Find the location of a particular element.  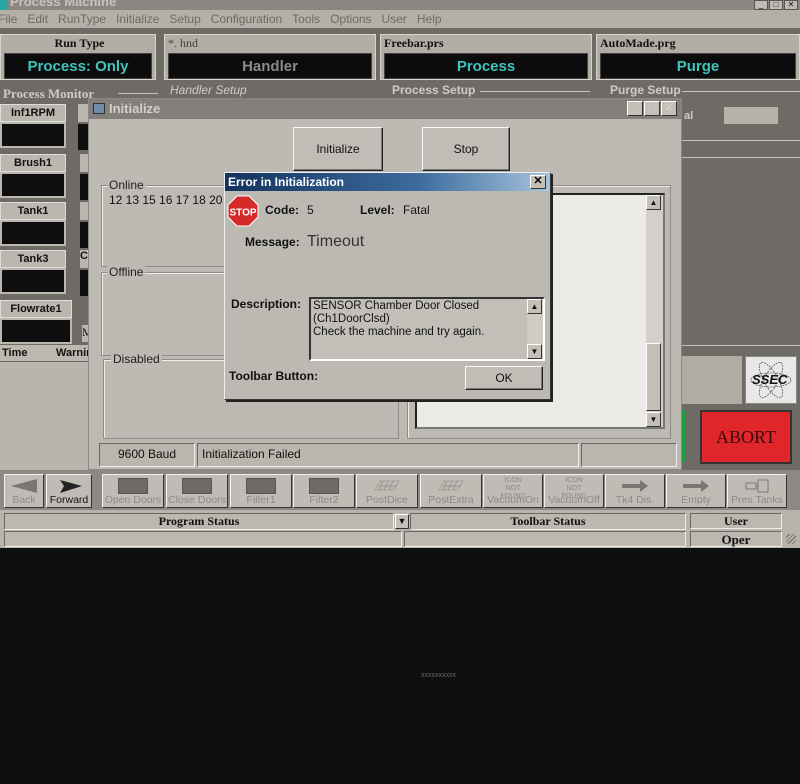

toolbar-label: Pres Tanks is located at coordinates (757, 500).